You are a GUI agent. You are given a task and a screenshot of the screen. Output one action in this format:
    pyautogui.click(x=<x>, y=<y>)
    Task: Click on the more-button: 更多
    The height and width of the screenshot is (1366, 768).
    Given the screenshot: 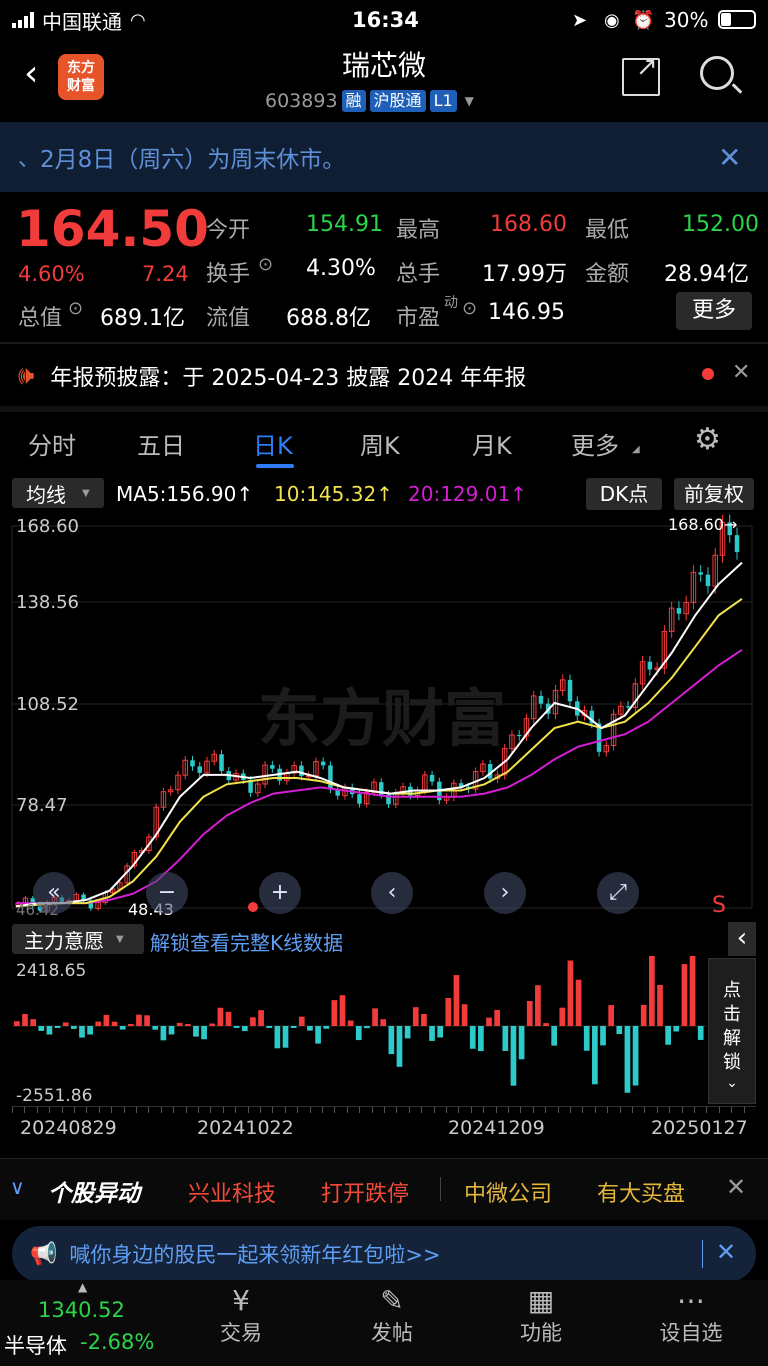 What is the action you would take?
    pyautogui.click(x=714, y=311)
    